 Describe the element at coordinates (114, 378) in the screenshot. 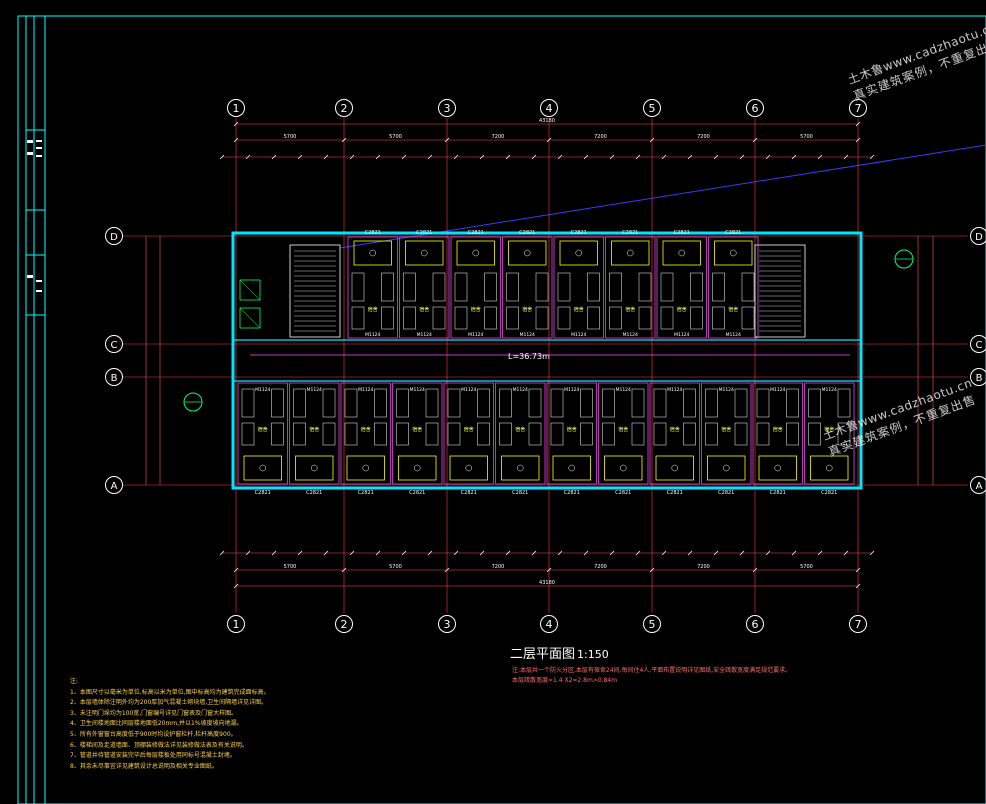

I see `axis-label: B` at that location.